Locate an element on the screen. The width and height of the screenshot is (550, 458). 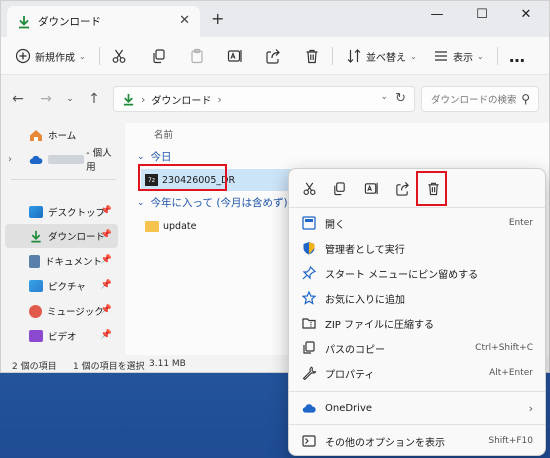
forward-arrow-icon: → is located at coordinates (46, 99).